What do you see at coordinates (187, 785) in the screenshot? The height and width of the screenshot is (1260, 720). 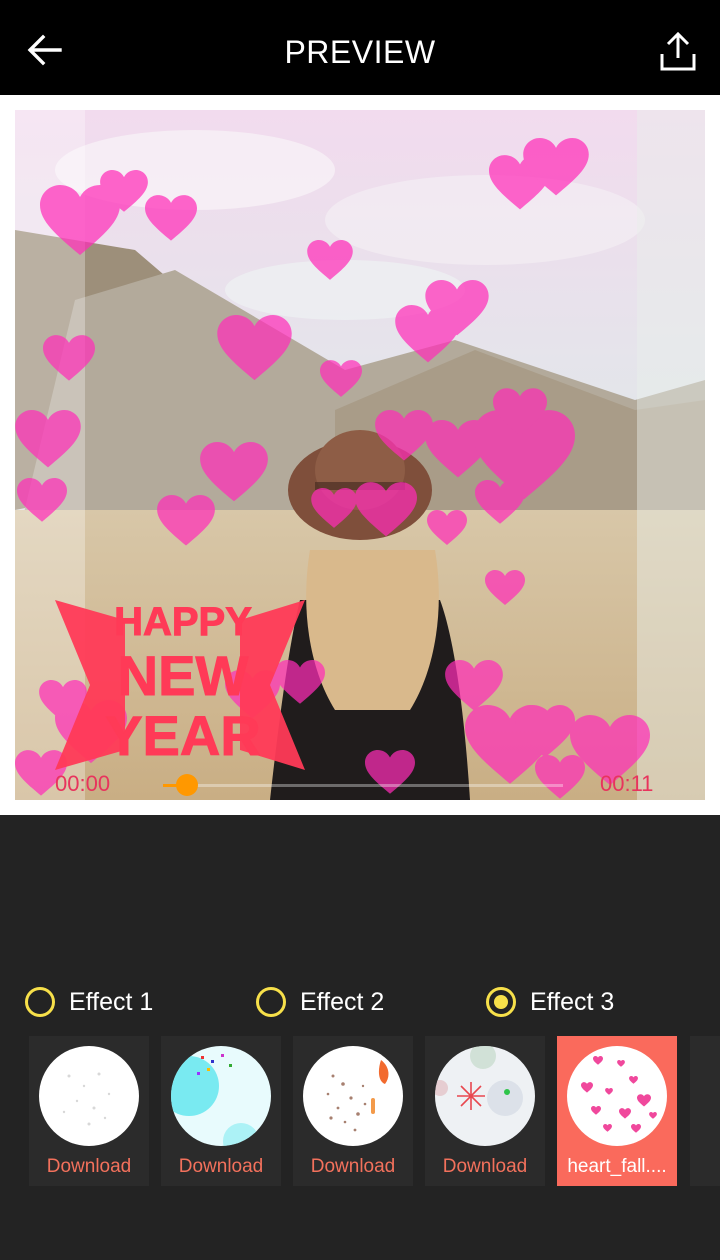 I see `seek-bar-thumb` at bounding box center [187, 785].